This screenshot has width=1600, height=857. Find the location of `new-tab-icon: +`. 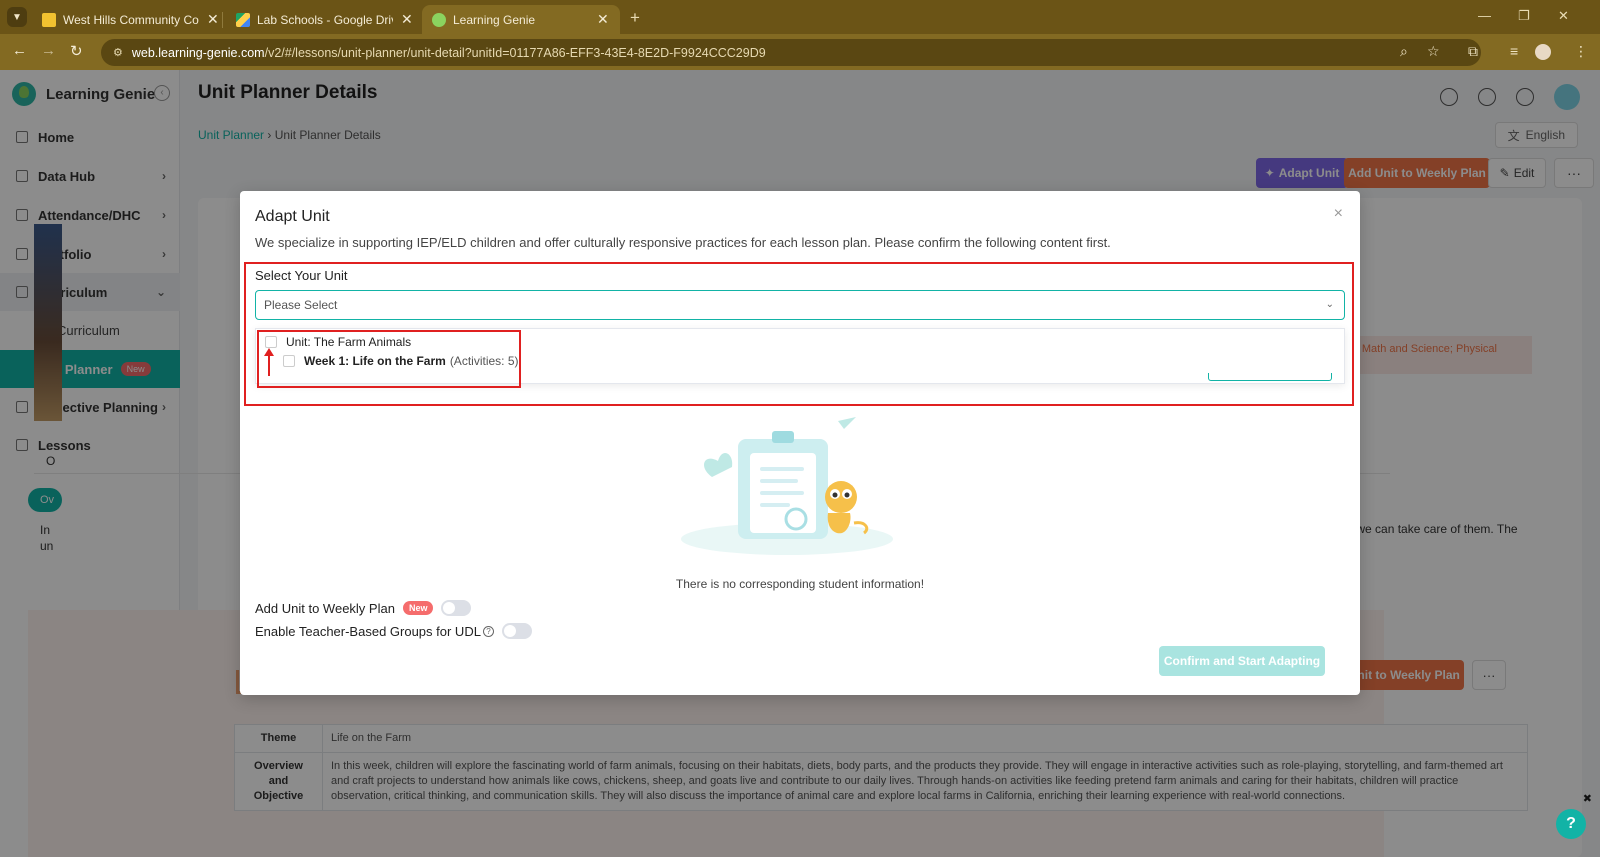

new-tab-icon: + is located at coordinates (635, 18).